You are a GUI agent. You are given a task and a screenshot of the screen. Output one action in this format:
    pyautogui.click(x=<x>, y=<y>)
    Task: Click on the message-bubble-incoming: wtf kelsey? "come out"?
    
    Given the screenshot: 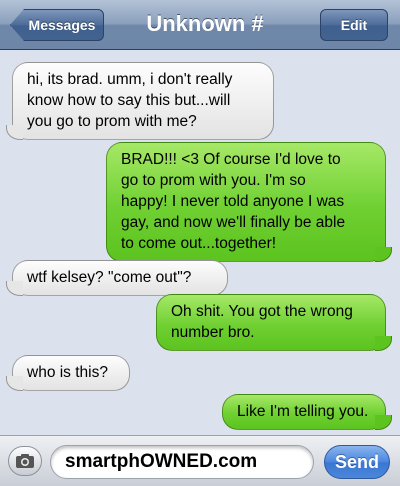 What is the action you would take?
    pyautogui.click(x=120, y=278)
    